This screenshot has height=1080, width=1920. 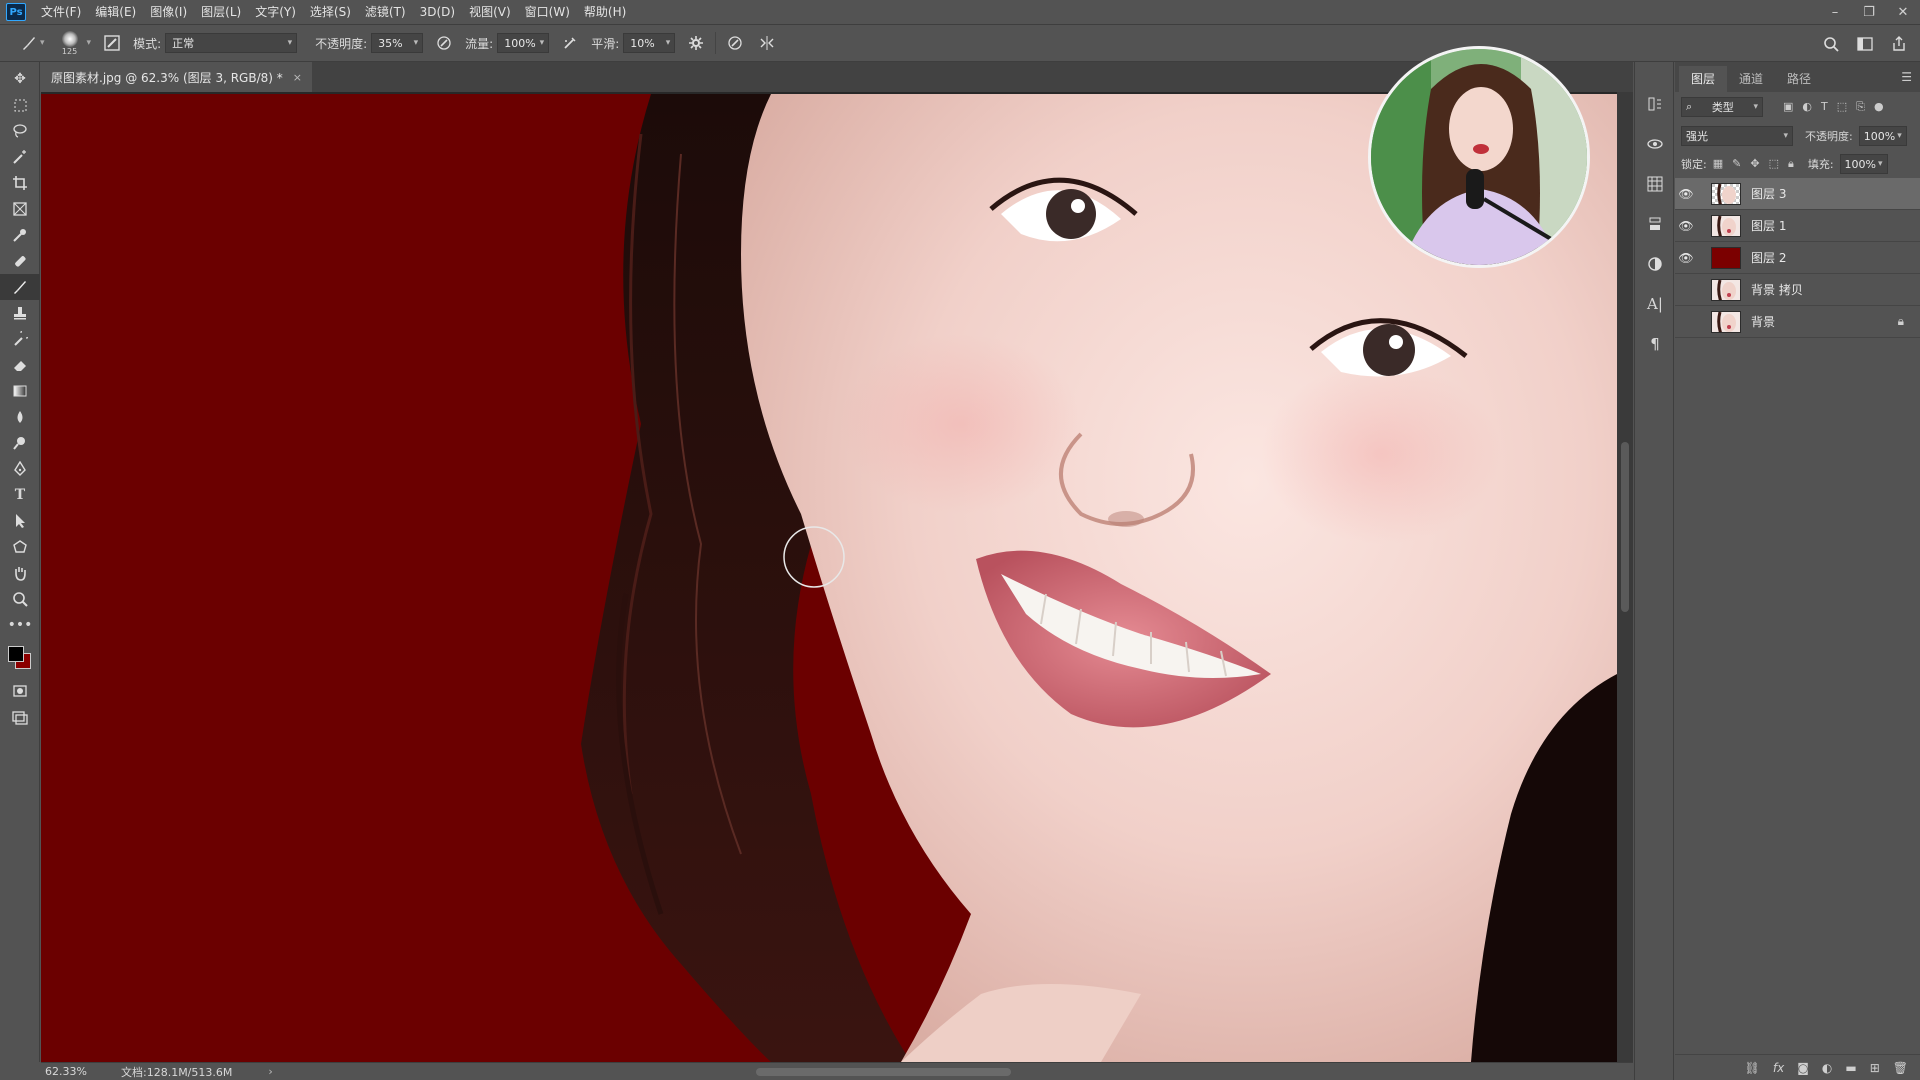 I want to click on lasso-tool-icon, so click(x=20, y=131).